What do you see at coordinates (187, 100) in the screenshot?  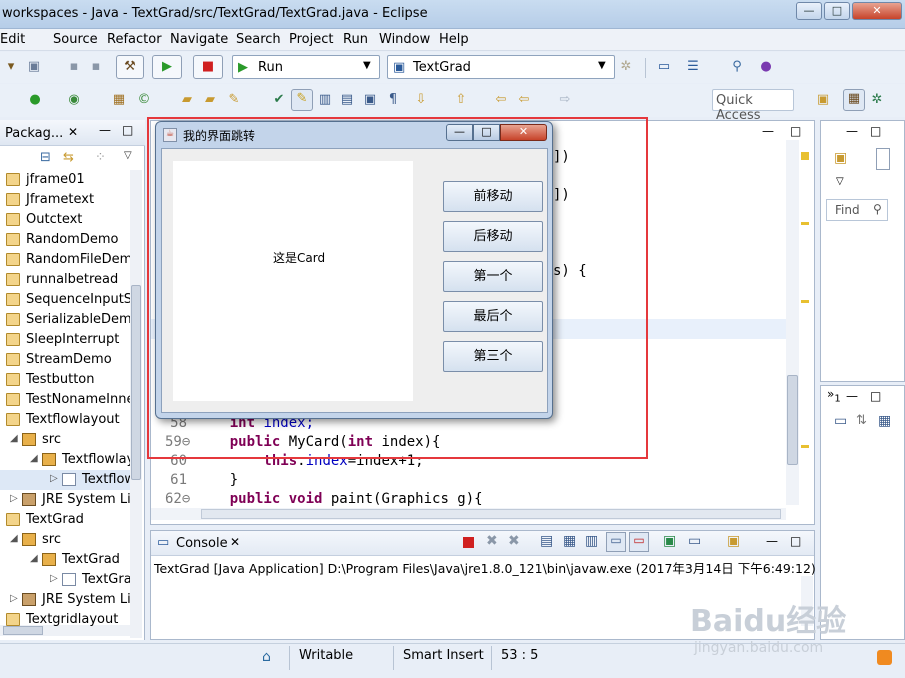 I see `open-folder-icon: ▰` at bounding box center [187, 100].